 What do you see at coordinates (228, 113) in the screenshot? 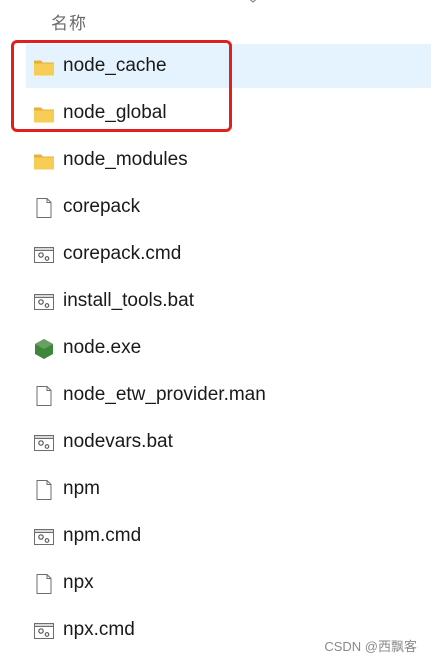
I see `file-row-node-global: node_global` at bounding box center [228, 113].